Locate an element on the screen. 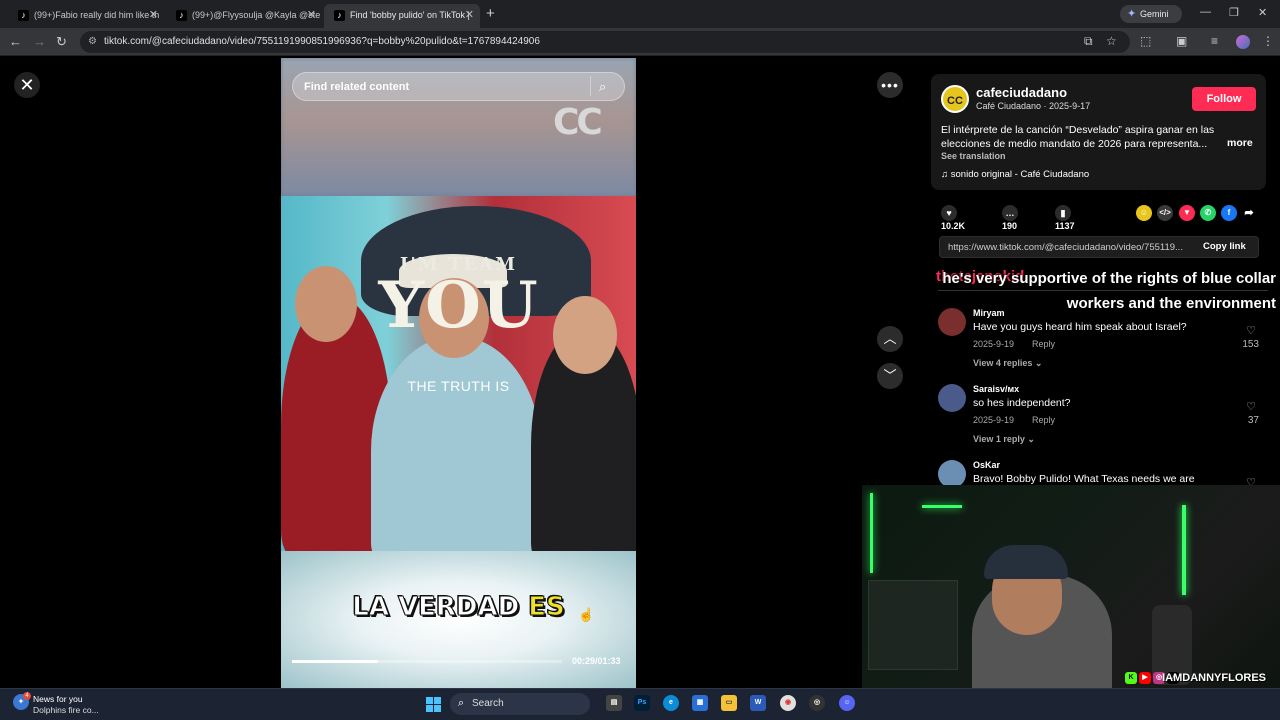 The height and width of the screenshot is (720, 1280). playback-time: 00:29/01:33 is located at coordinates (596, 661).